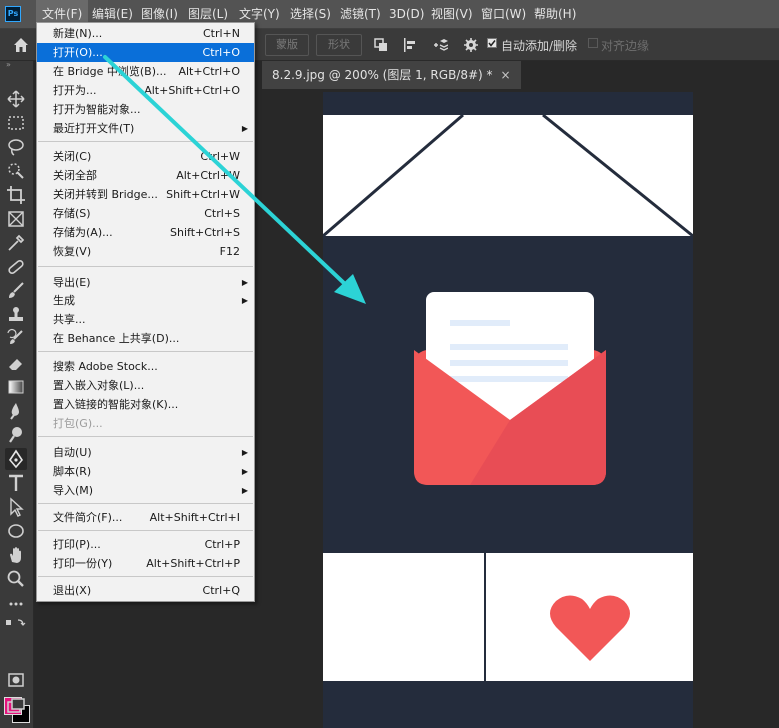 The width and height of the screenshot is (779, 728). Describe the element at coordinates (555, 14) in the screenshot. I see `menu-help: 帮助(H)` at that location.